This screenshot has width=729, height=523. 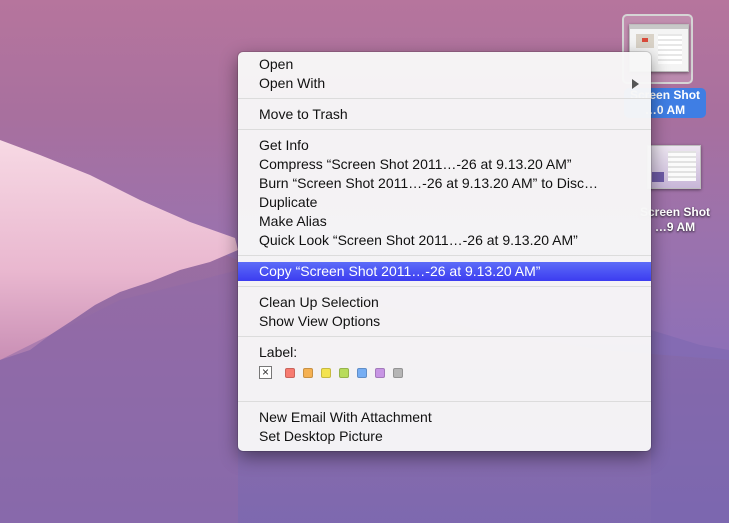 I want to click on menu-item-open-with: Open With, so click(x=444, y=83).